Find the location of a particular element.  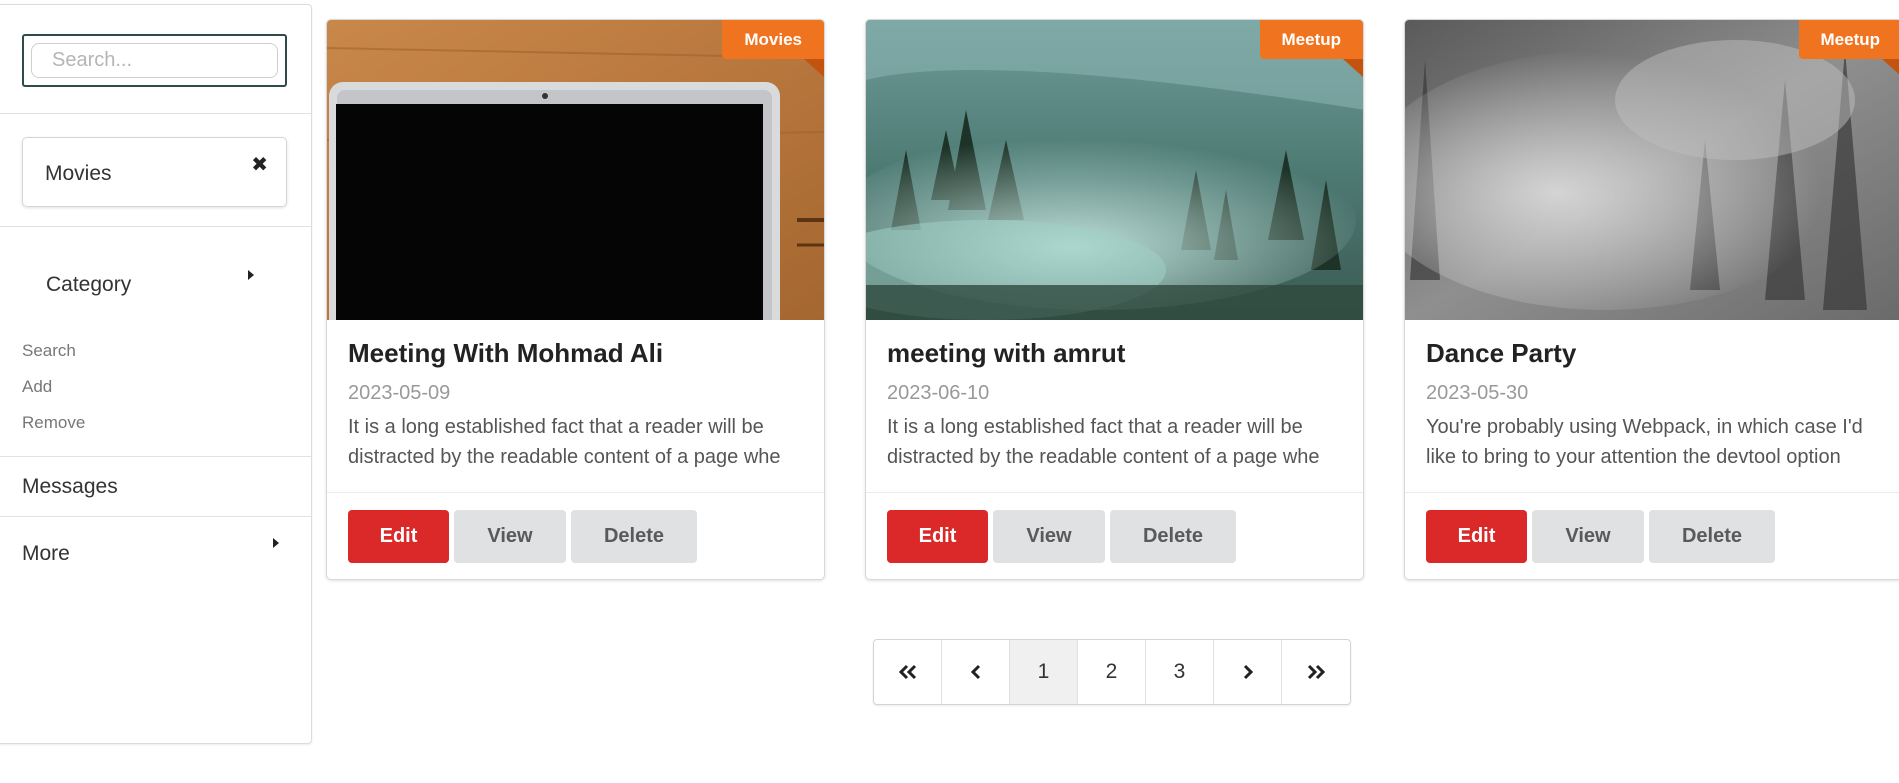

card-date: 2023-05-09 is located at coordinates (399, 393).